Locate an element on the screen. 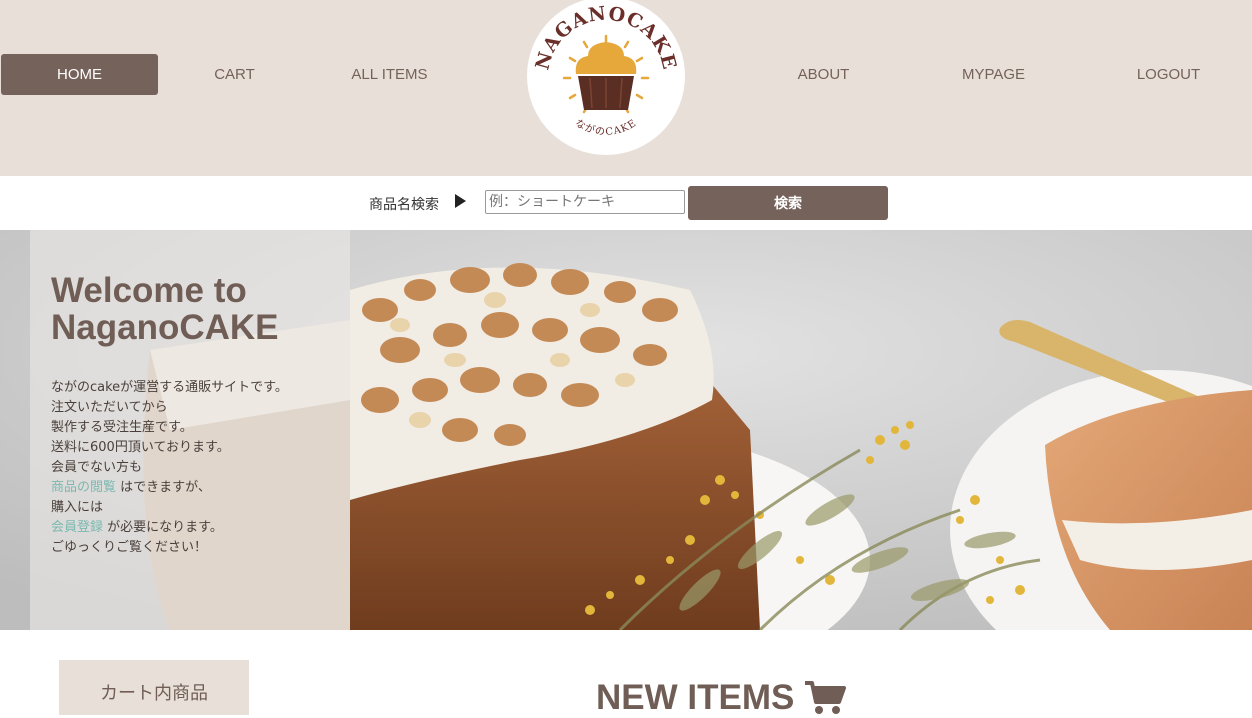 The width and height of the screenshot is (1252, 718). hero-line-3: 製作する受注生産です。 is located at coordinates (122, 427).